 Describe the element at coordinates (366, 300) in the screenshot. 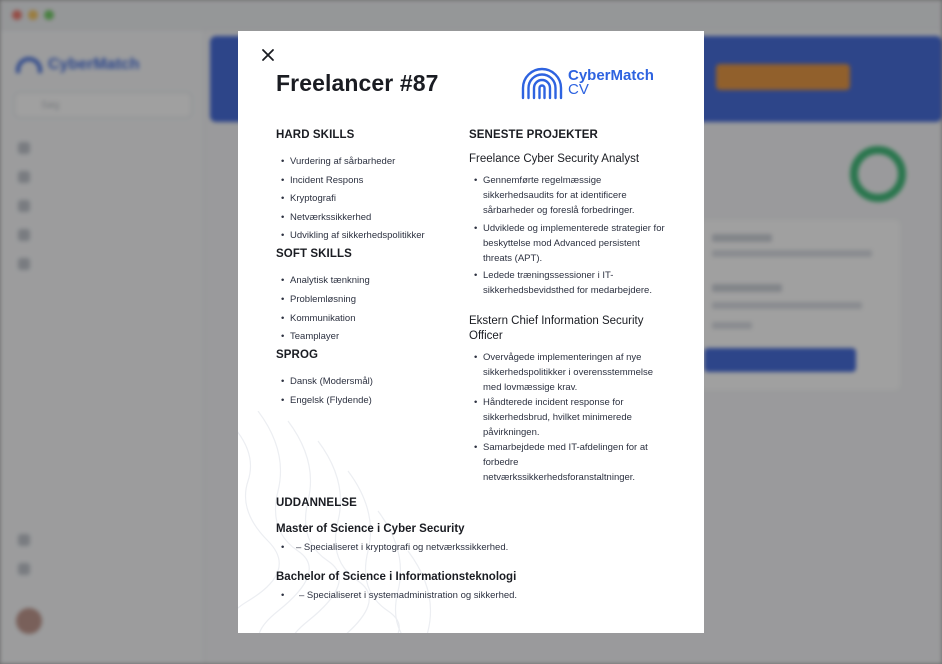

I see `list-item: Problemløsning` at that location.